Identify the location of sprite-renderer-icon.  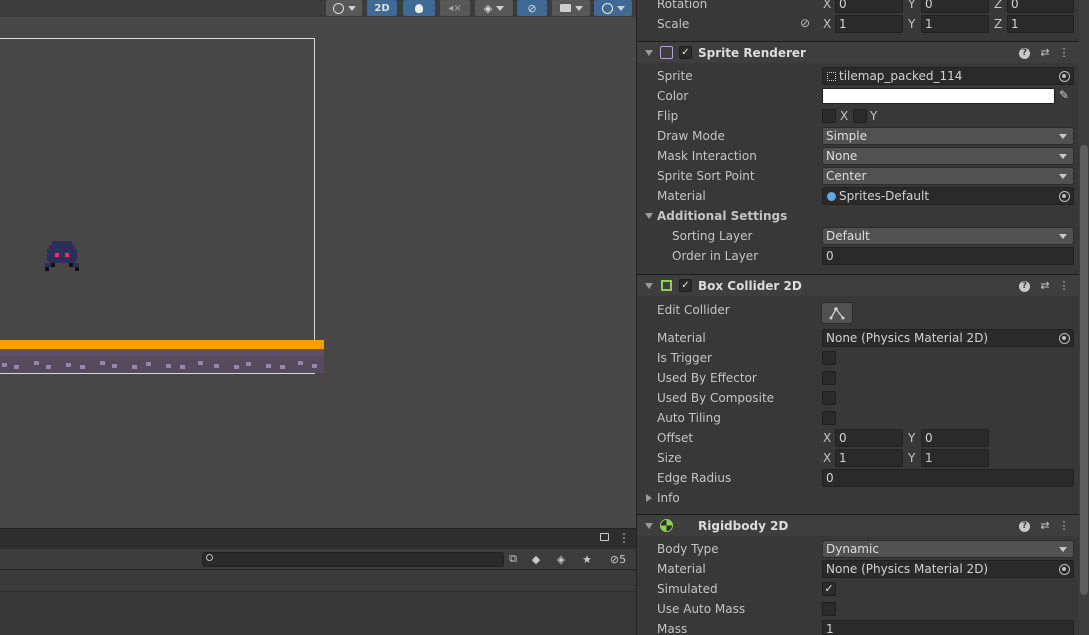
(666, 52).